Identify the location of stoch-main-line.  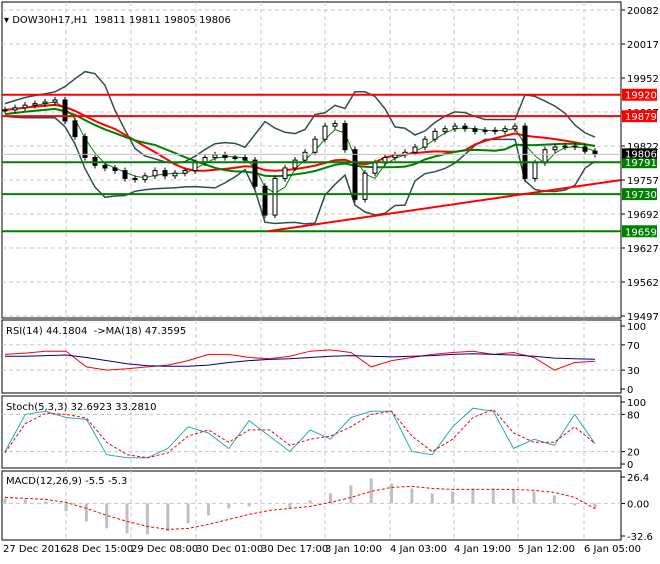
(300, 433).